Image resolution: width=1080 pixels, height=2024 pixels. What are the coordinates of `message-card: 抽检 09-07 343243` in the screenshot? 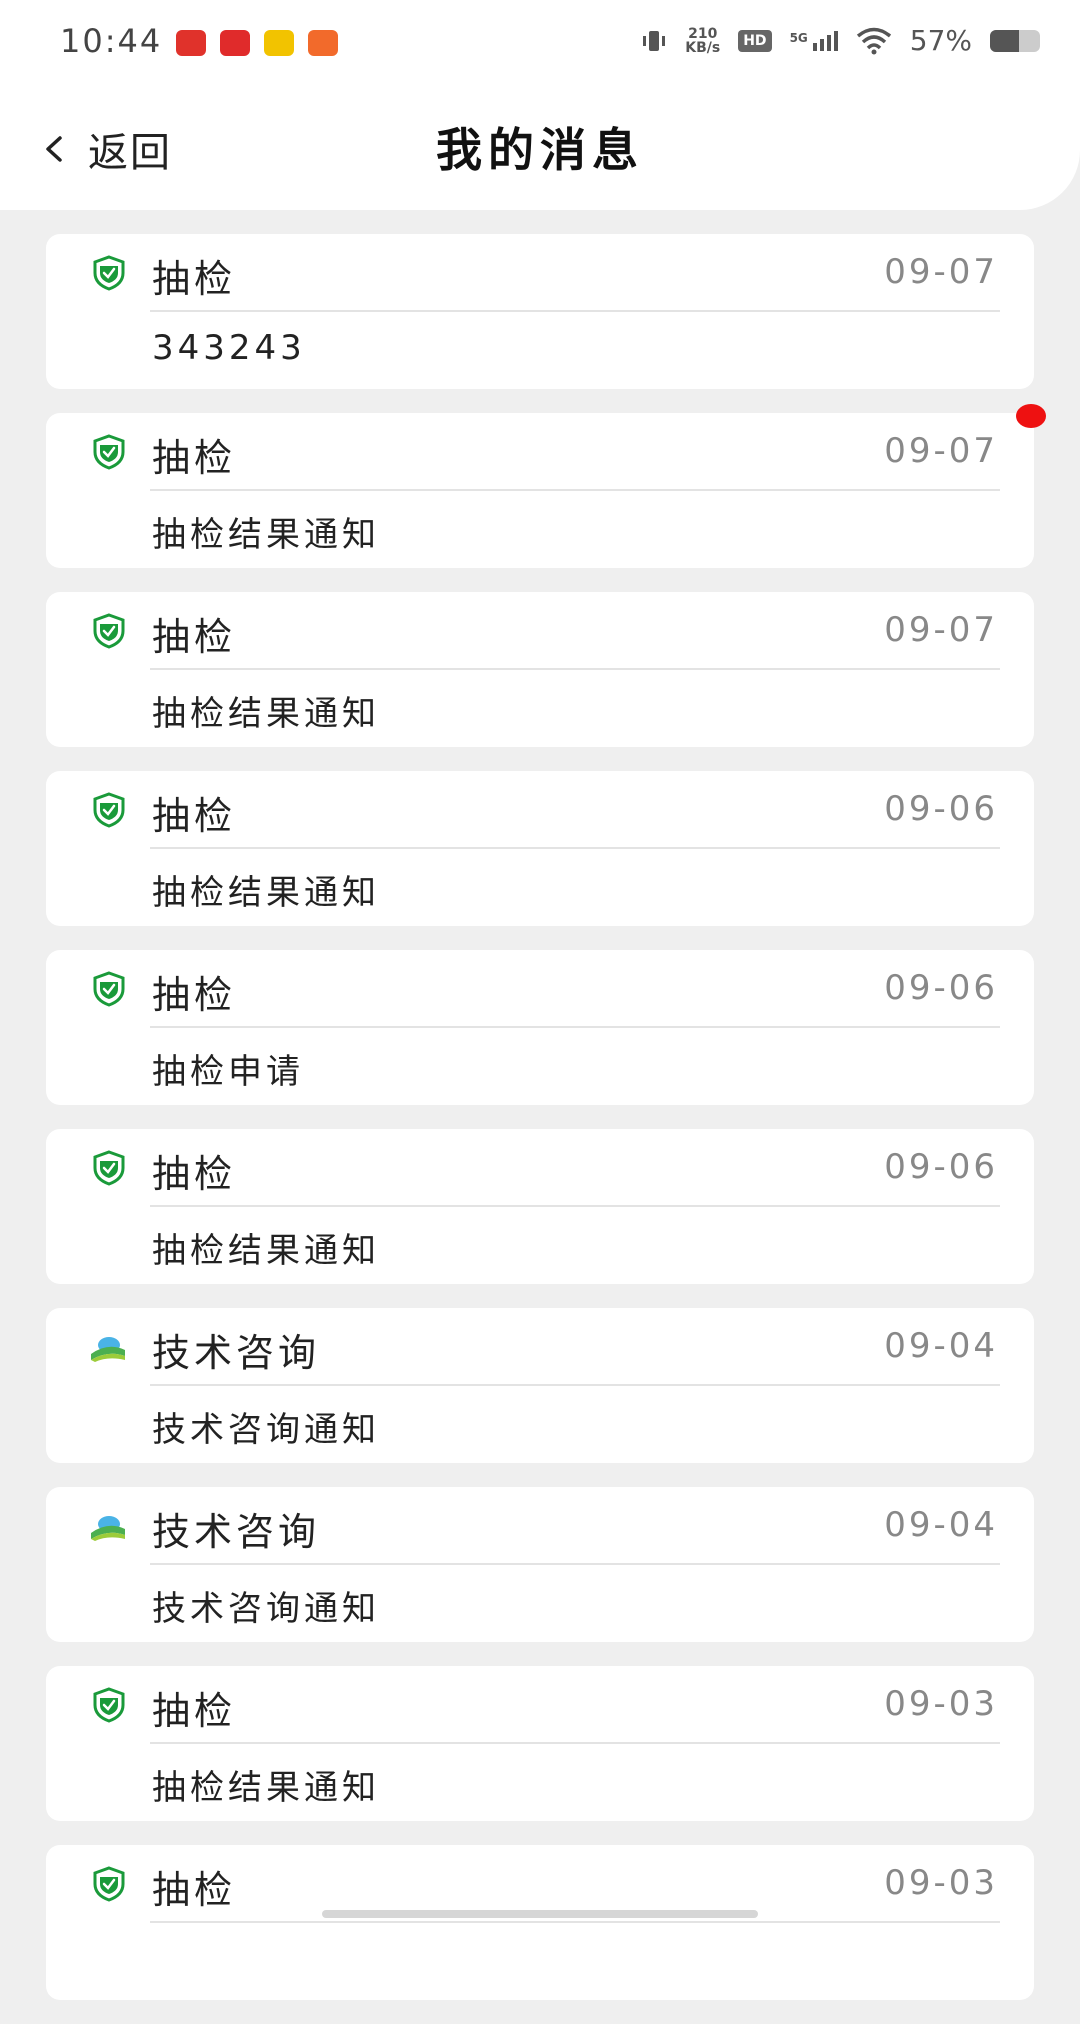 It's located at (540, 311).